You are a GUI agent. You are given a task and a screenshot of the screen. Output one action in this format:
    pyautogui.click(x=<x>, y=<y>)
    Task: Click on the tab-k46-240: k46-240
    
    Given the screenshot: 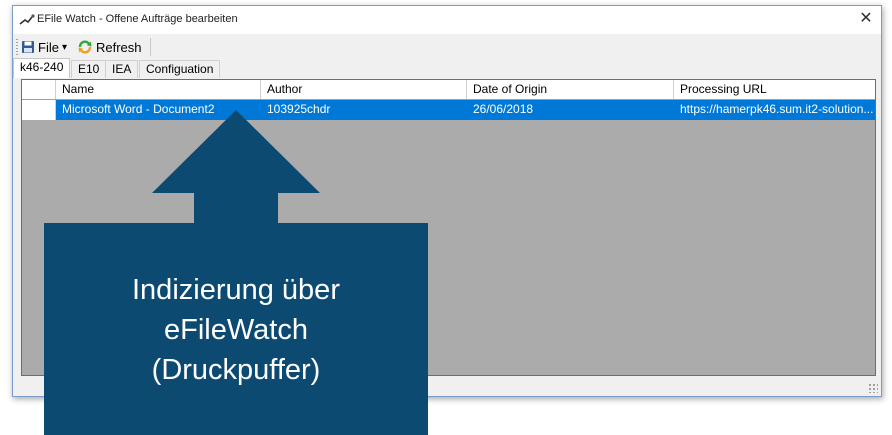 What is the action you would take?
    pyautogui.click(x=42, y=68)
    